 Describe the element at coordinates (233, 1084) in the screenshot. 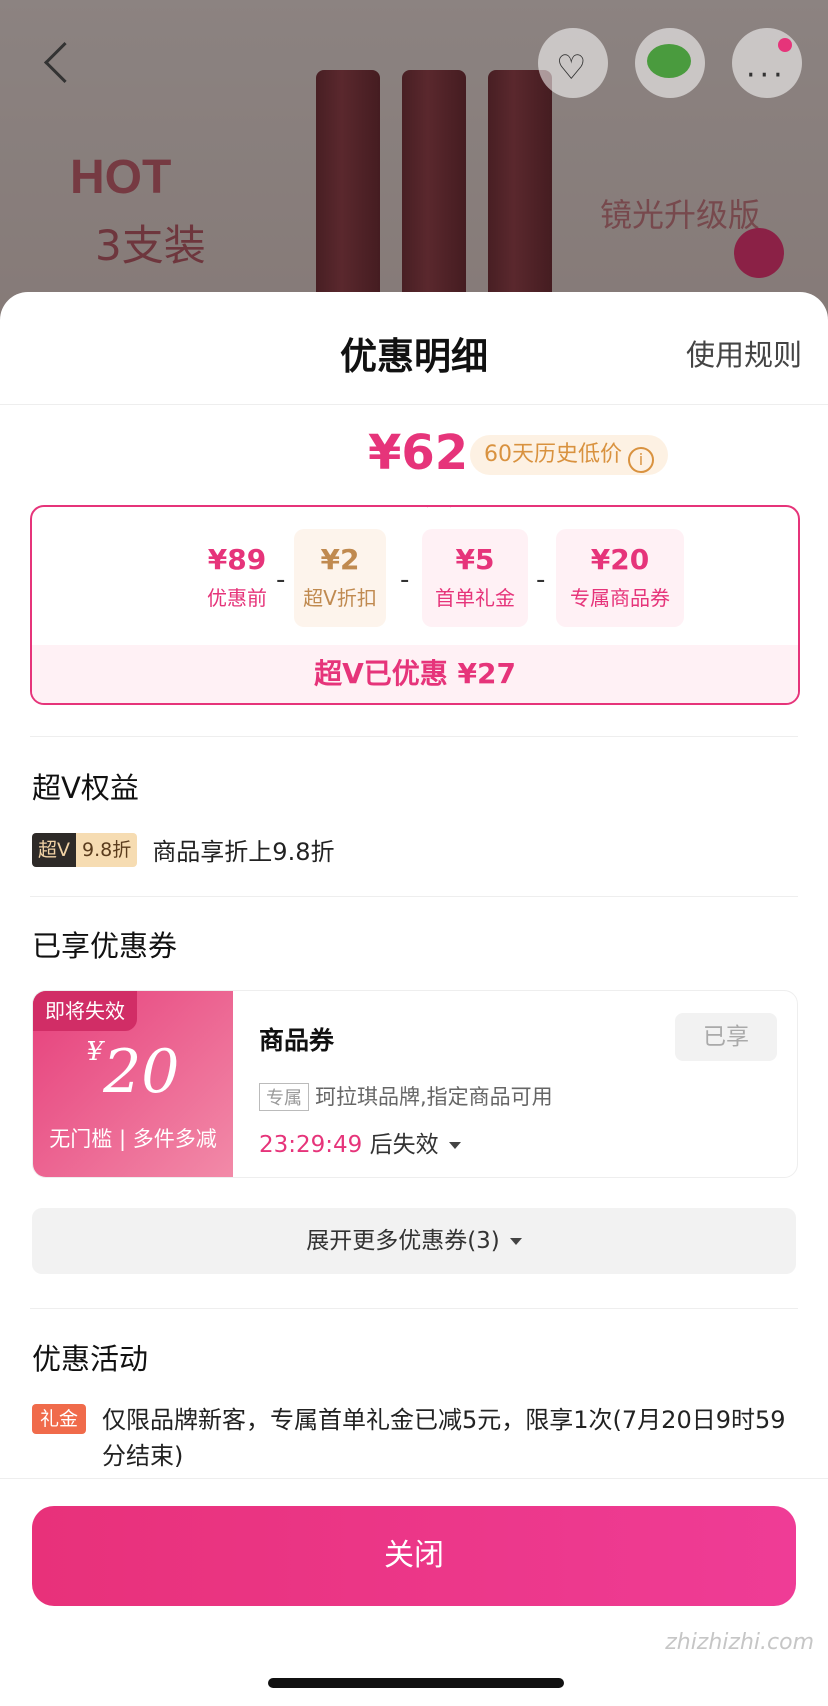

I see `coupon-perforation` at that location.